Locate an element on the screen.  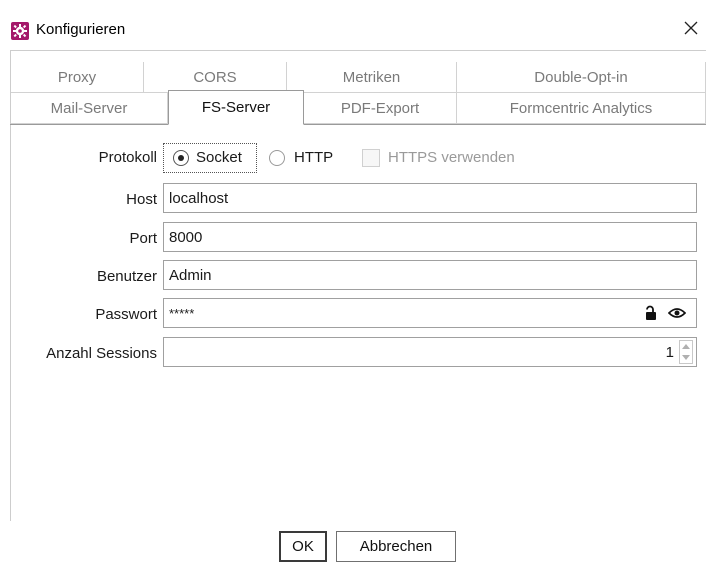
spin-down-icon is located at coordinates (686, 357).